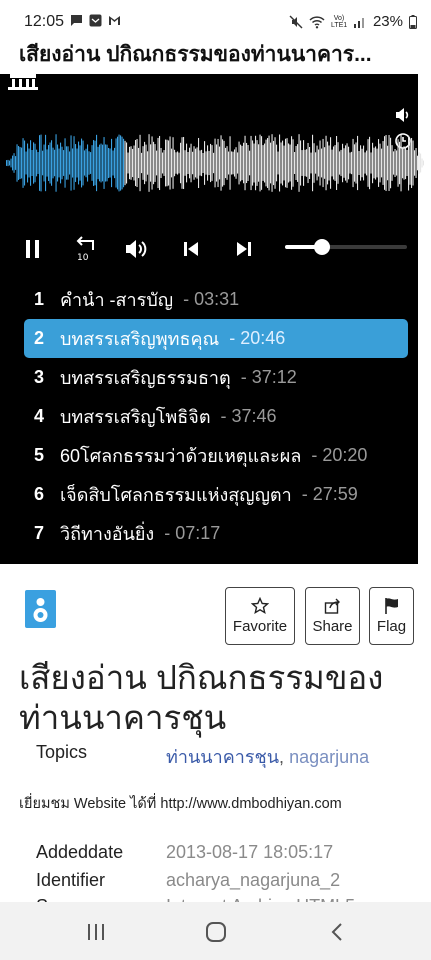  What do you see at coordinates (216, 416) in the screenshot?
I see `playlist-item: 4 บทสรรเสริญโพธิจิต - 37:46` at bounding box center [216, 416].